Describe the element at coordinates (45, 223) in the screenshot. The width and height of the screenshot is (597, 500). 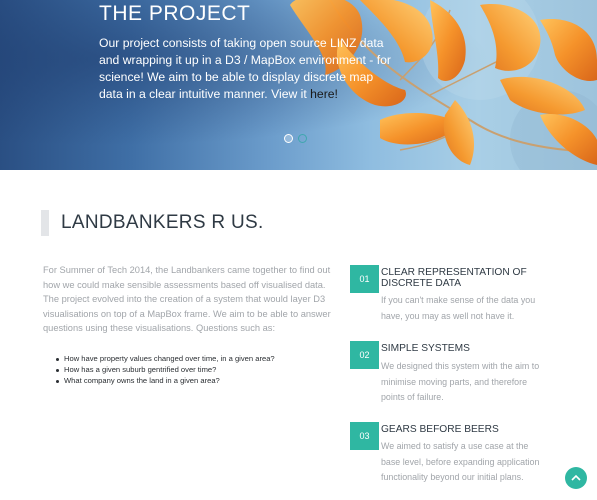
I see `section-title-accent-bar` at that location.